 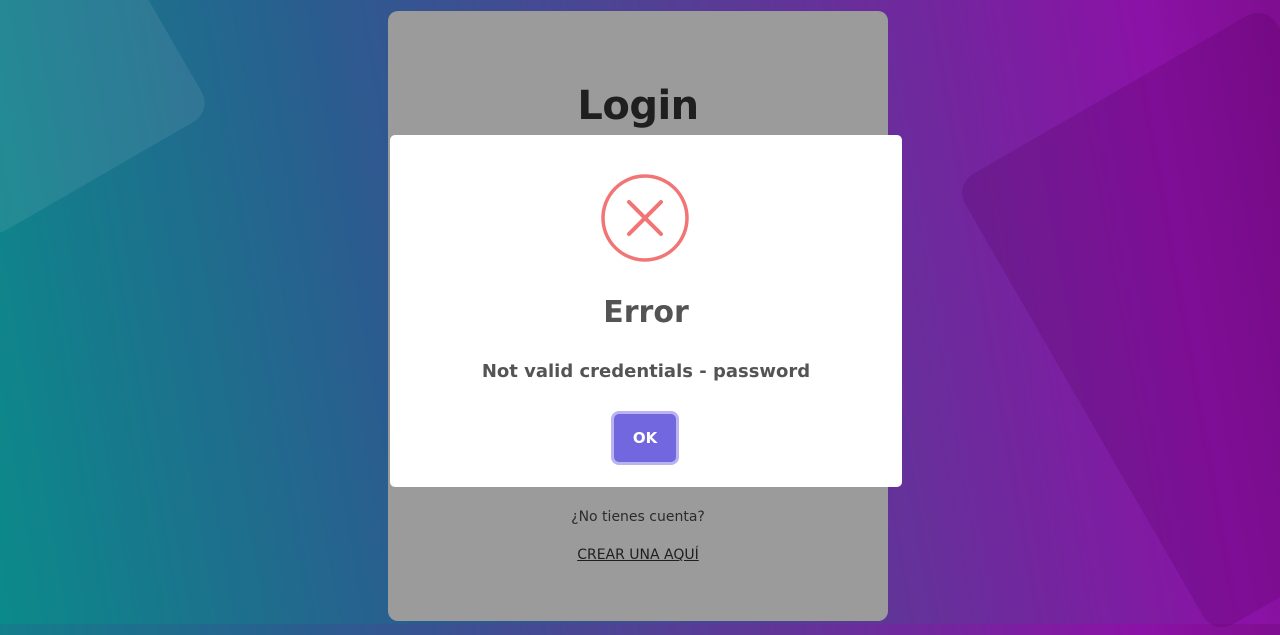 I want to click on dialog-title: Error, so click(x=646, y=312).